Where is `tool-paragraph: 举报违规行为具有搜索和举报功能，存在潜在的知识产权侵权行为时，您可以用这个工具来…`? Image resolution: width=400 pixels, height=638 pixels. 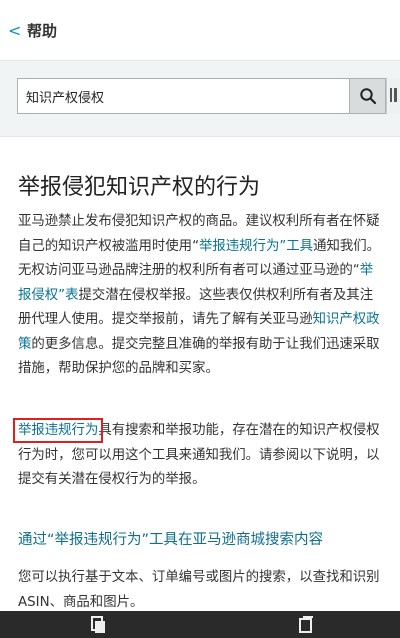 tool-paragraph: 举报违规行为具有搜索和举报功能，存在潜在的知识产权侵权行为时，您可以用这个工具来… is located at coordinates (197, 455).